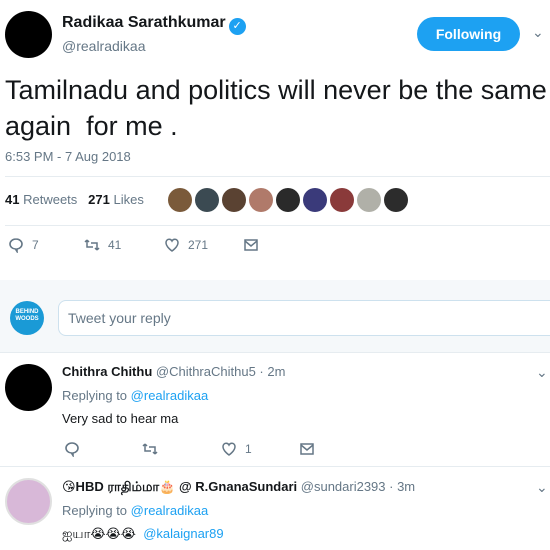 Image resolution: width=550 pixels, height=550 pixels. Describe the element at coordinates (102, 245) in the screenshot. I see `retweet-action: 41` at that location.